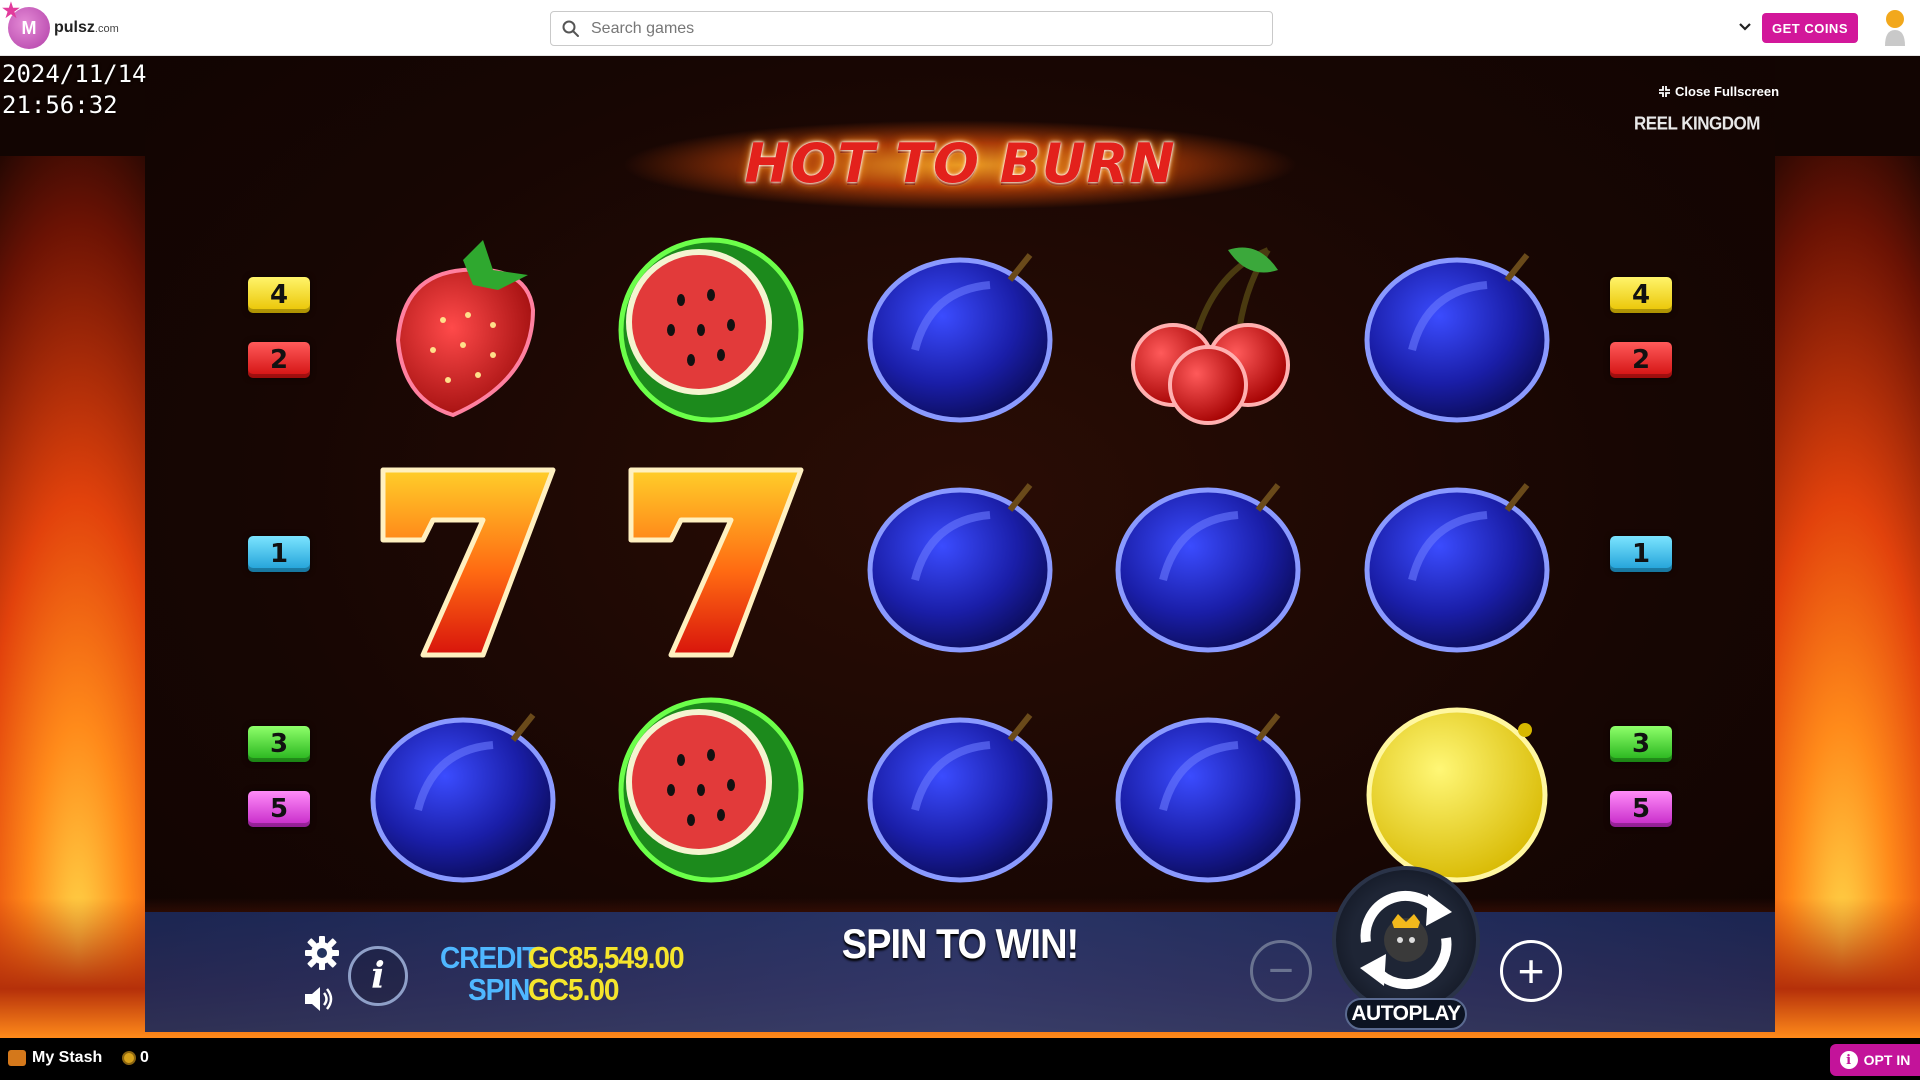 Image resolution: width=1920 pixels, height=1080 pixels. I want to click on payline-marker-left: 1, so click(279, 554).